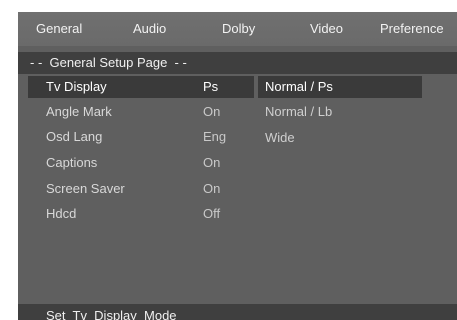  Describe the element at coordinates (237, 163) in the screenshot. I see `setting-row-captions: Captions On` at that location.